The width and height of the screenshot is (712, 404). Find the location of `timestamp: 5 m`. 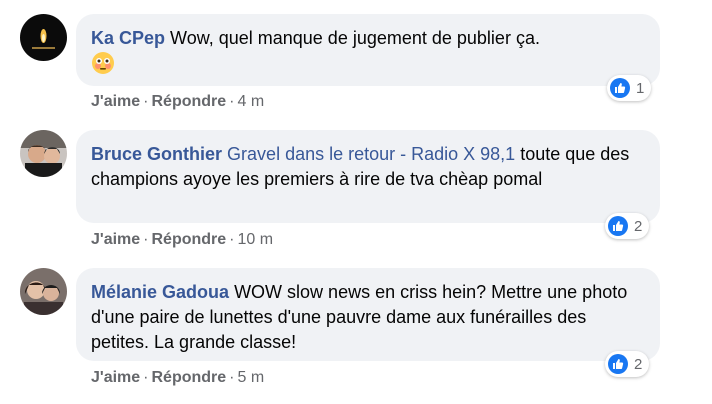

timestamp: 5 m is located at coordinates (251, 377).